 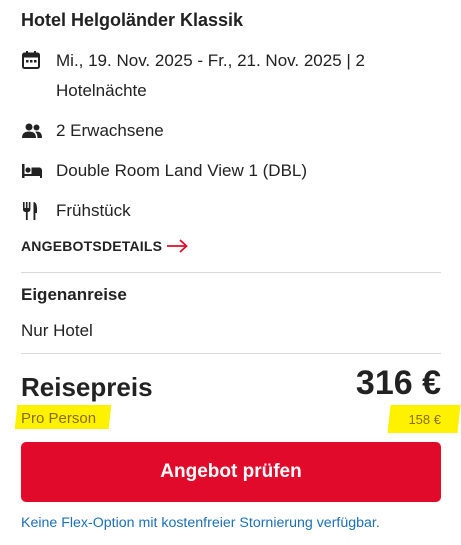 I want to click on arrow-right-icon, so click(x=177, y=246).